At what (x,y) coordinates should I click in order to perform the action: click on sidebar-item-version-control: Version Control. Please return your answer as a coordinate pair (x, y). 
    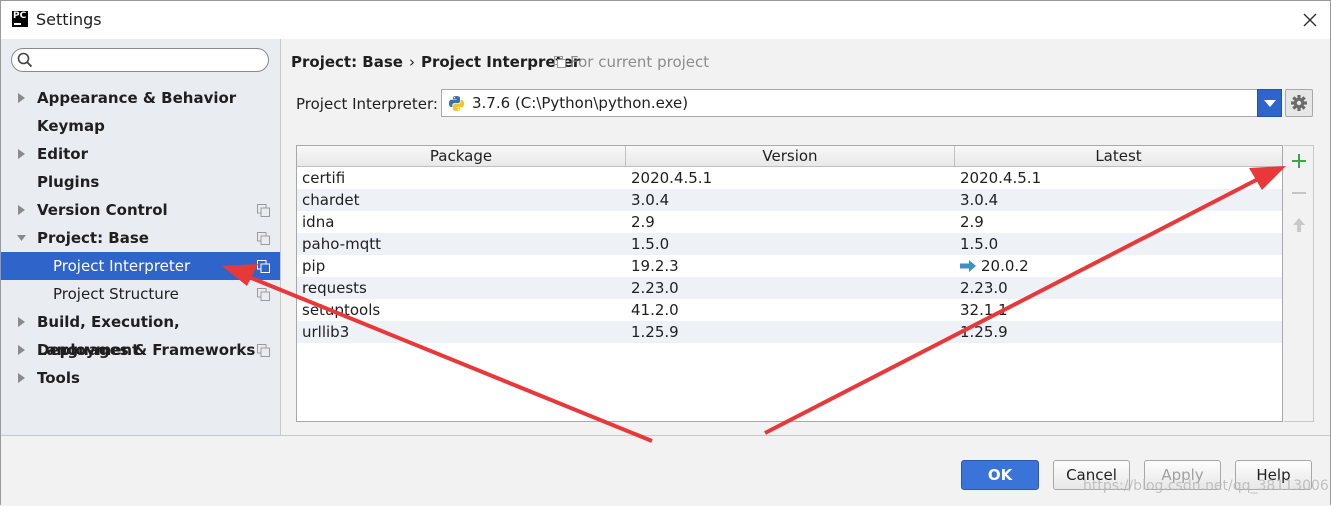
    Looking at the image, I should click on (140, 210).